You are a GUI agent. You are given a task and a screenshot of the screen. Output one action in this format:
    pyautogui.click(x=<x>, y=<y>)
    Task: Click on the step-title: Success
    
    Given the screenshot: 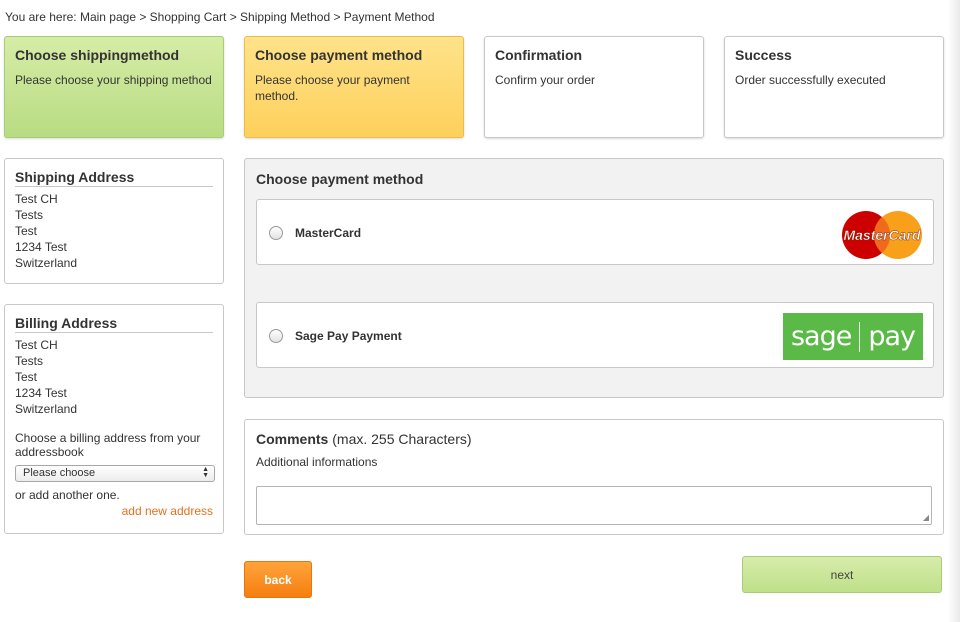 What is the action you would take?
    pyautogui.click(x=763, y=55)
    